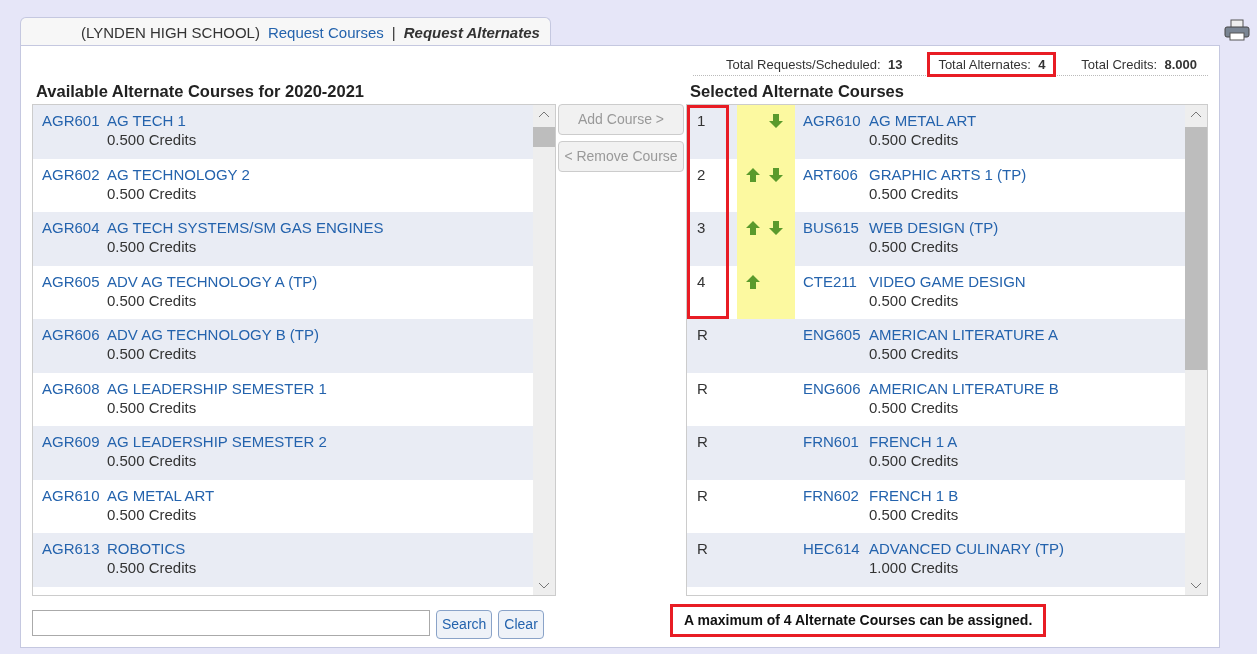 This screenshot has width=1257, height=654. I want to click on course-code: ENG606, so click(832, 402).